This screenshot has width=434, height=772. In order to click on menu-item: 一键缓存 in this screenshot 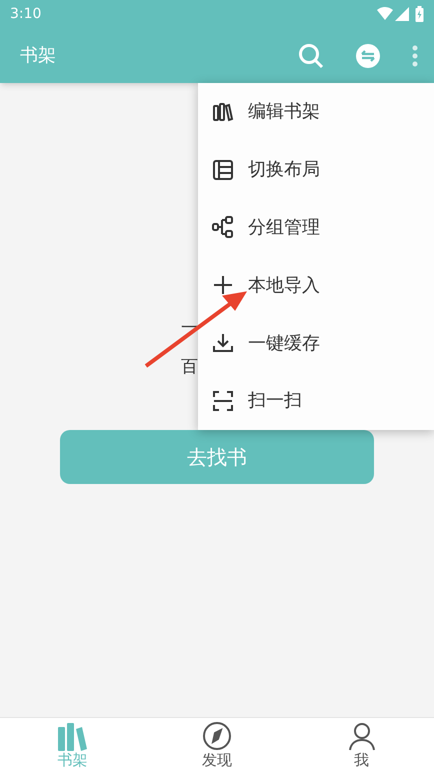, I will do `click(284, 343)`.